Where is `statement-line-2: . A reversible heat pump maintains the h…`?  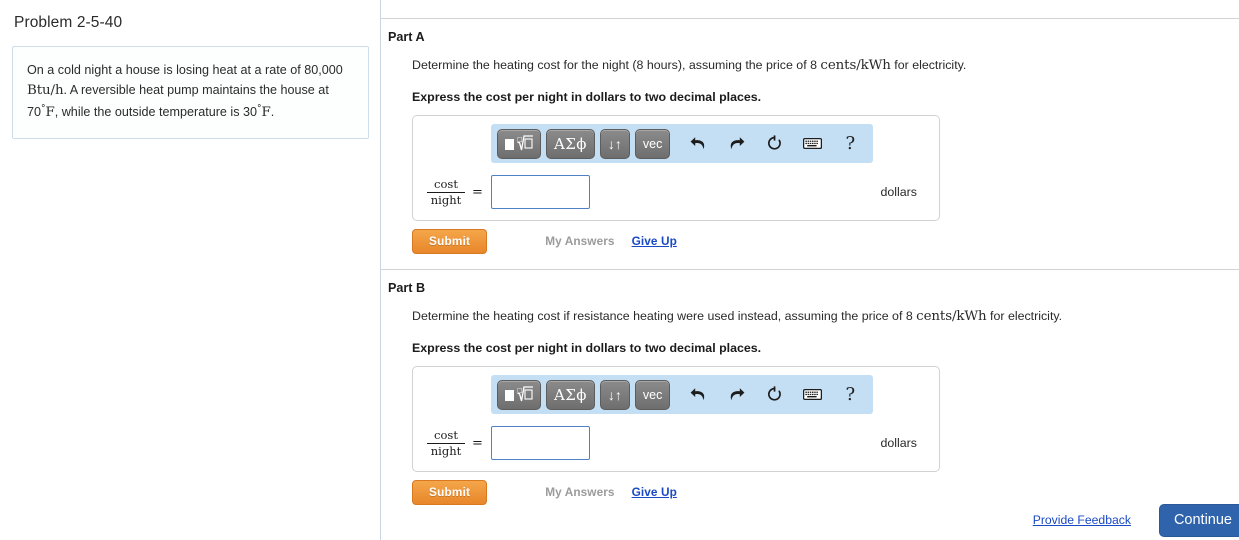
statement-line-2: . A reversible heat pump maintains the h… is located at coordinates (196, 90).